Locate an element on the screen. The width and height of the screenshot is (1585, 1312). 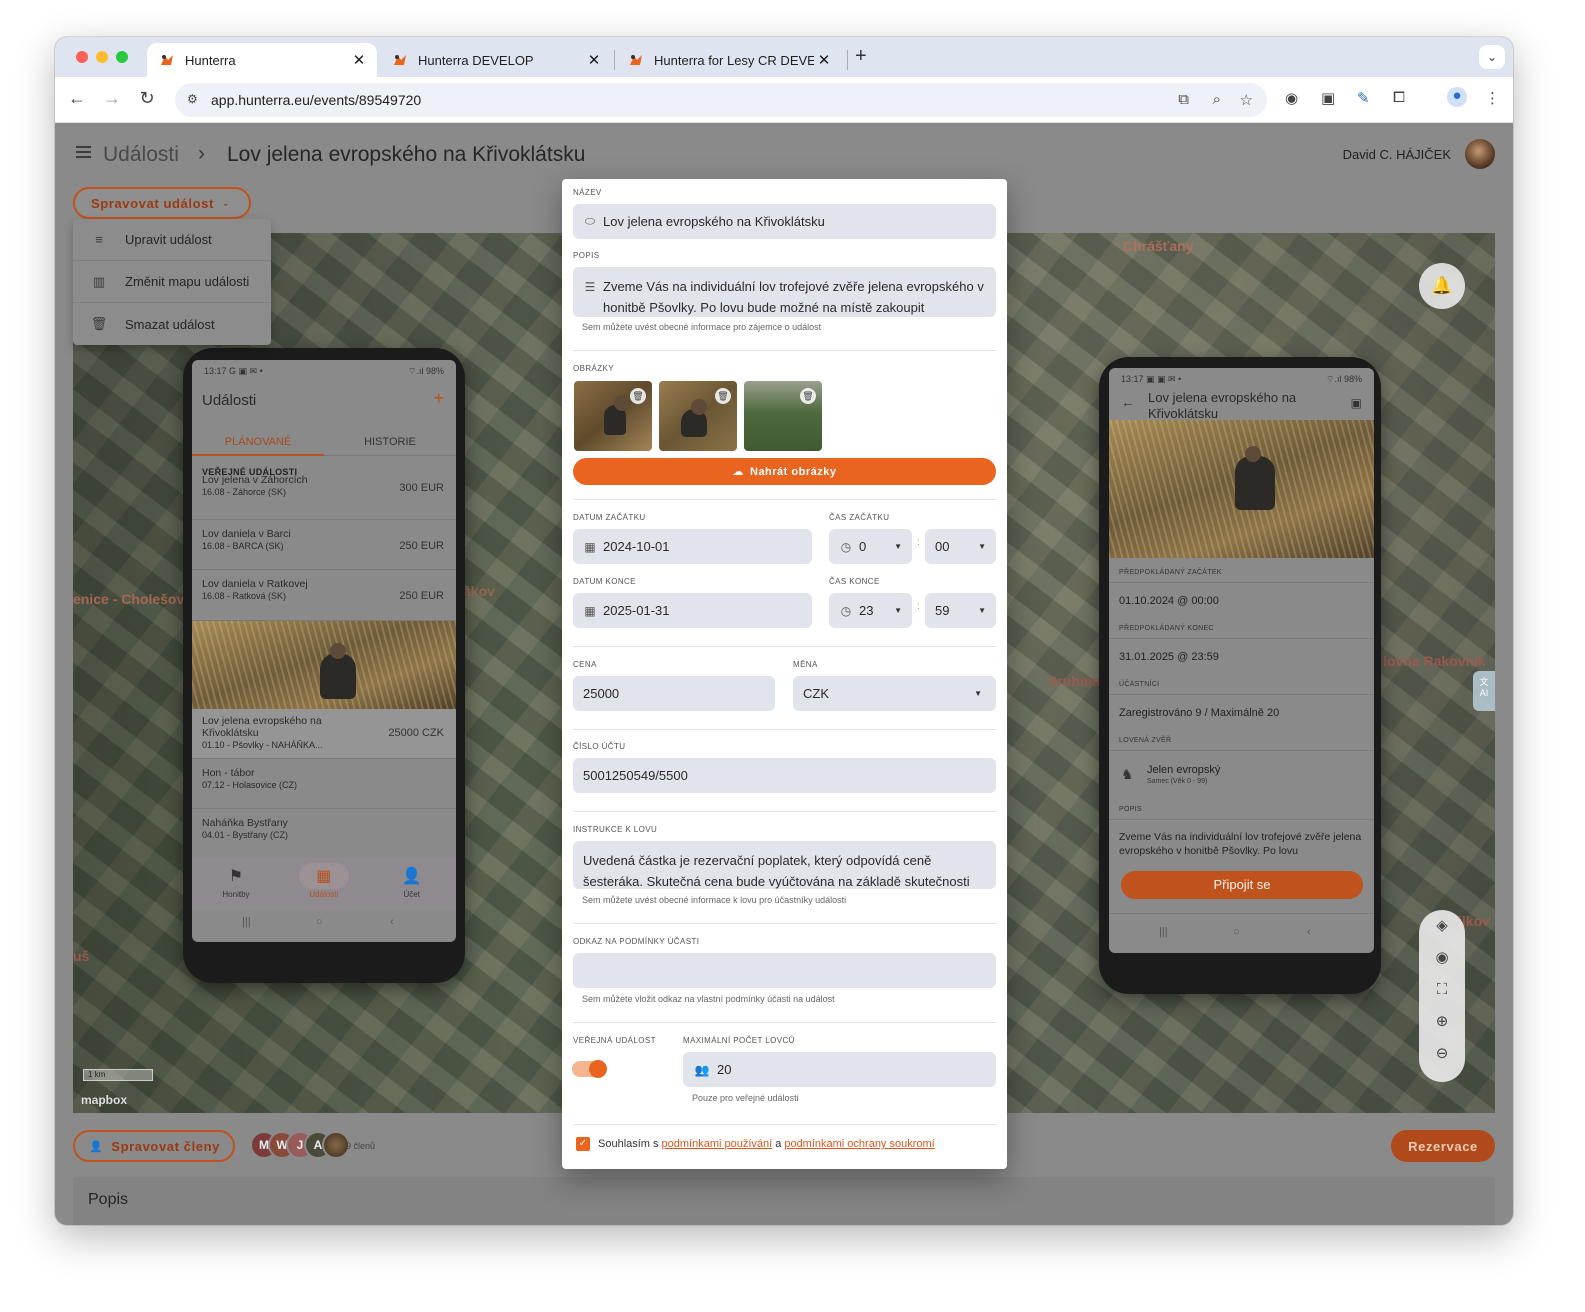
ai-badge: 文 AI is located at coordinates (1484, 691).